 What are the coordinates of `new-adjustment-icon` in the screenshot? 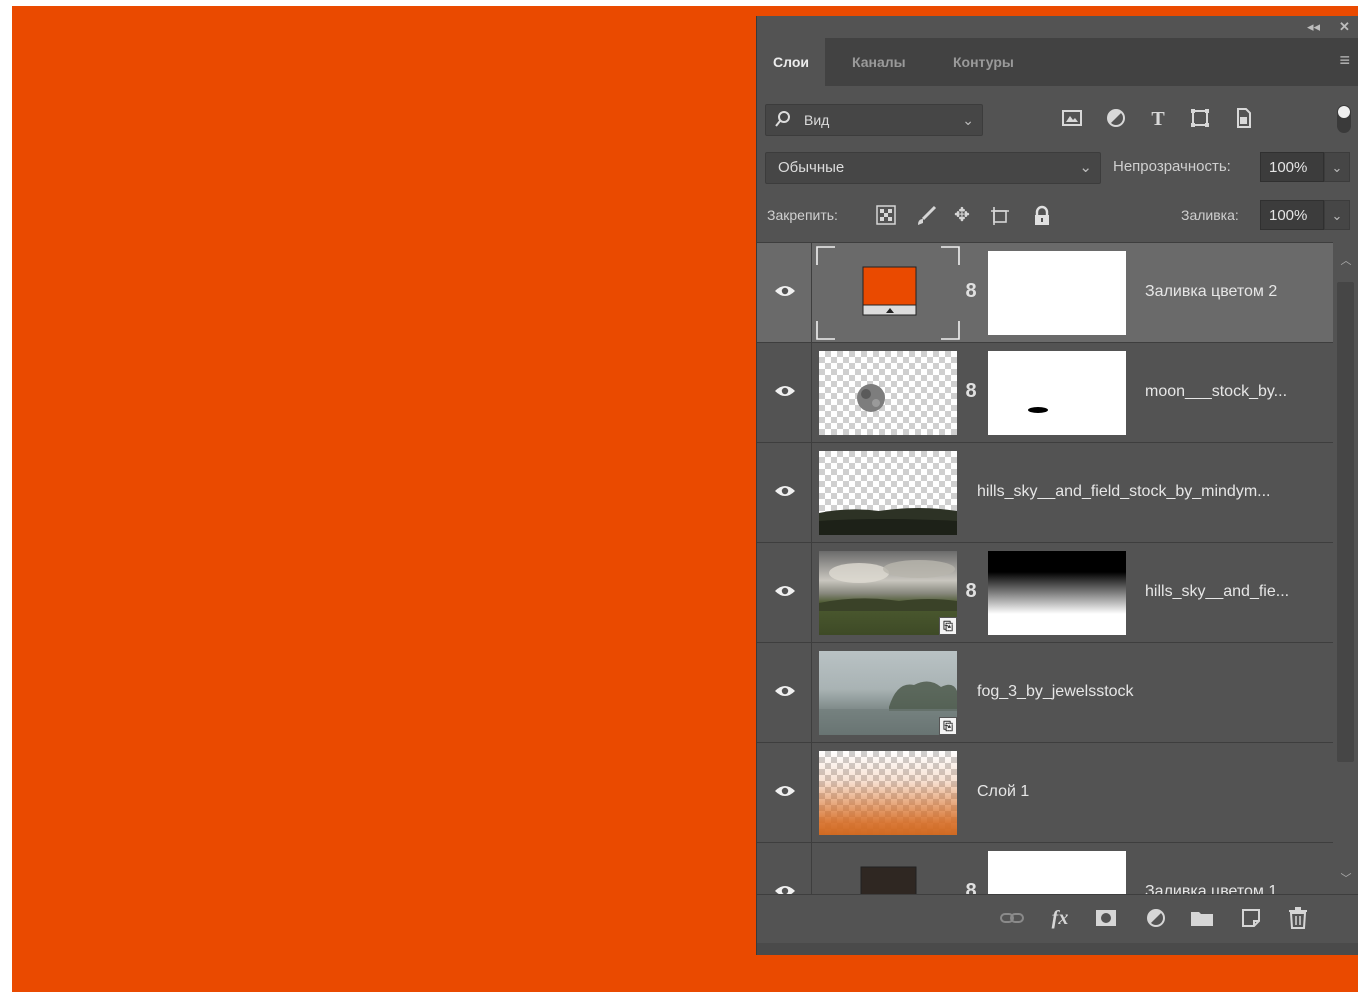 It's located at (1156, 918).